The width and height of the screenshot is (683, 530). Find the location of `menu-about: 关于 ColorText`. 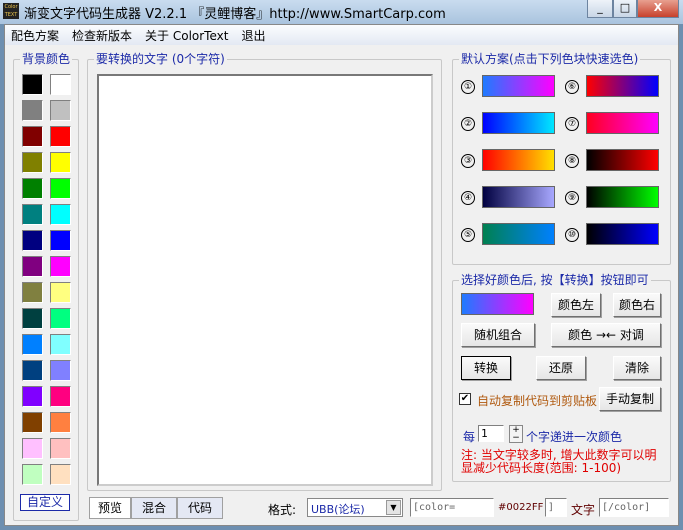

menu-about: 关于 ColorText is located at coordinates (186, 35).